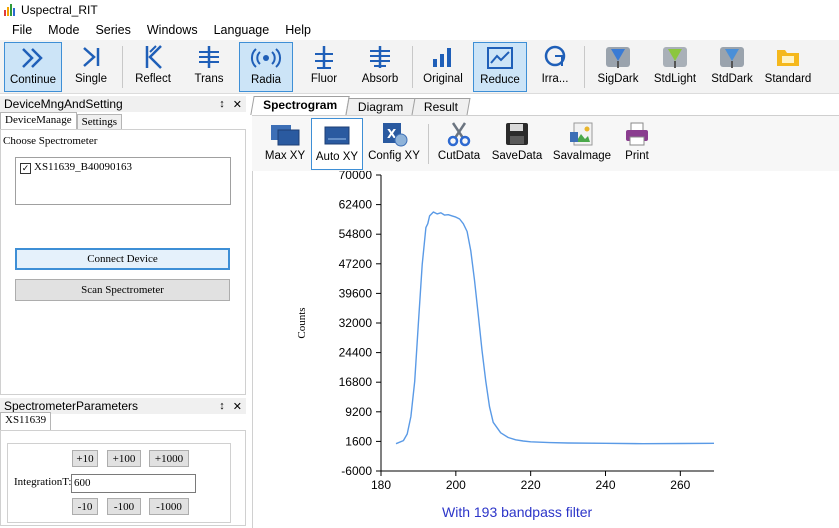 The image size is (839, 528). What do you see at coordinates (443, 57) in the screenshot?
I see `original-icon` at bounding box center [443, 57].